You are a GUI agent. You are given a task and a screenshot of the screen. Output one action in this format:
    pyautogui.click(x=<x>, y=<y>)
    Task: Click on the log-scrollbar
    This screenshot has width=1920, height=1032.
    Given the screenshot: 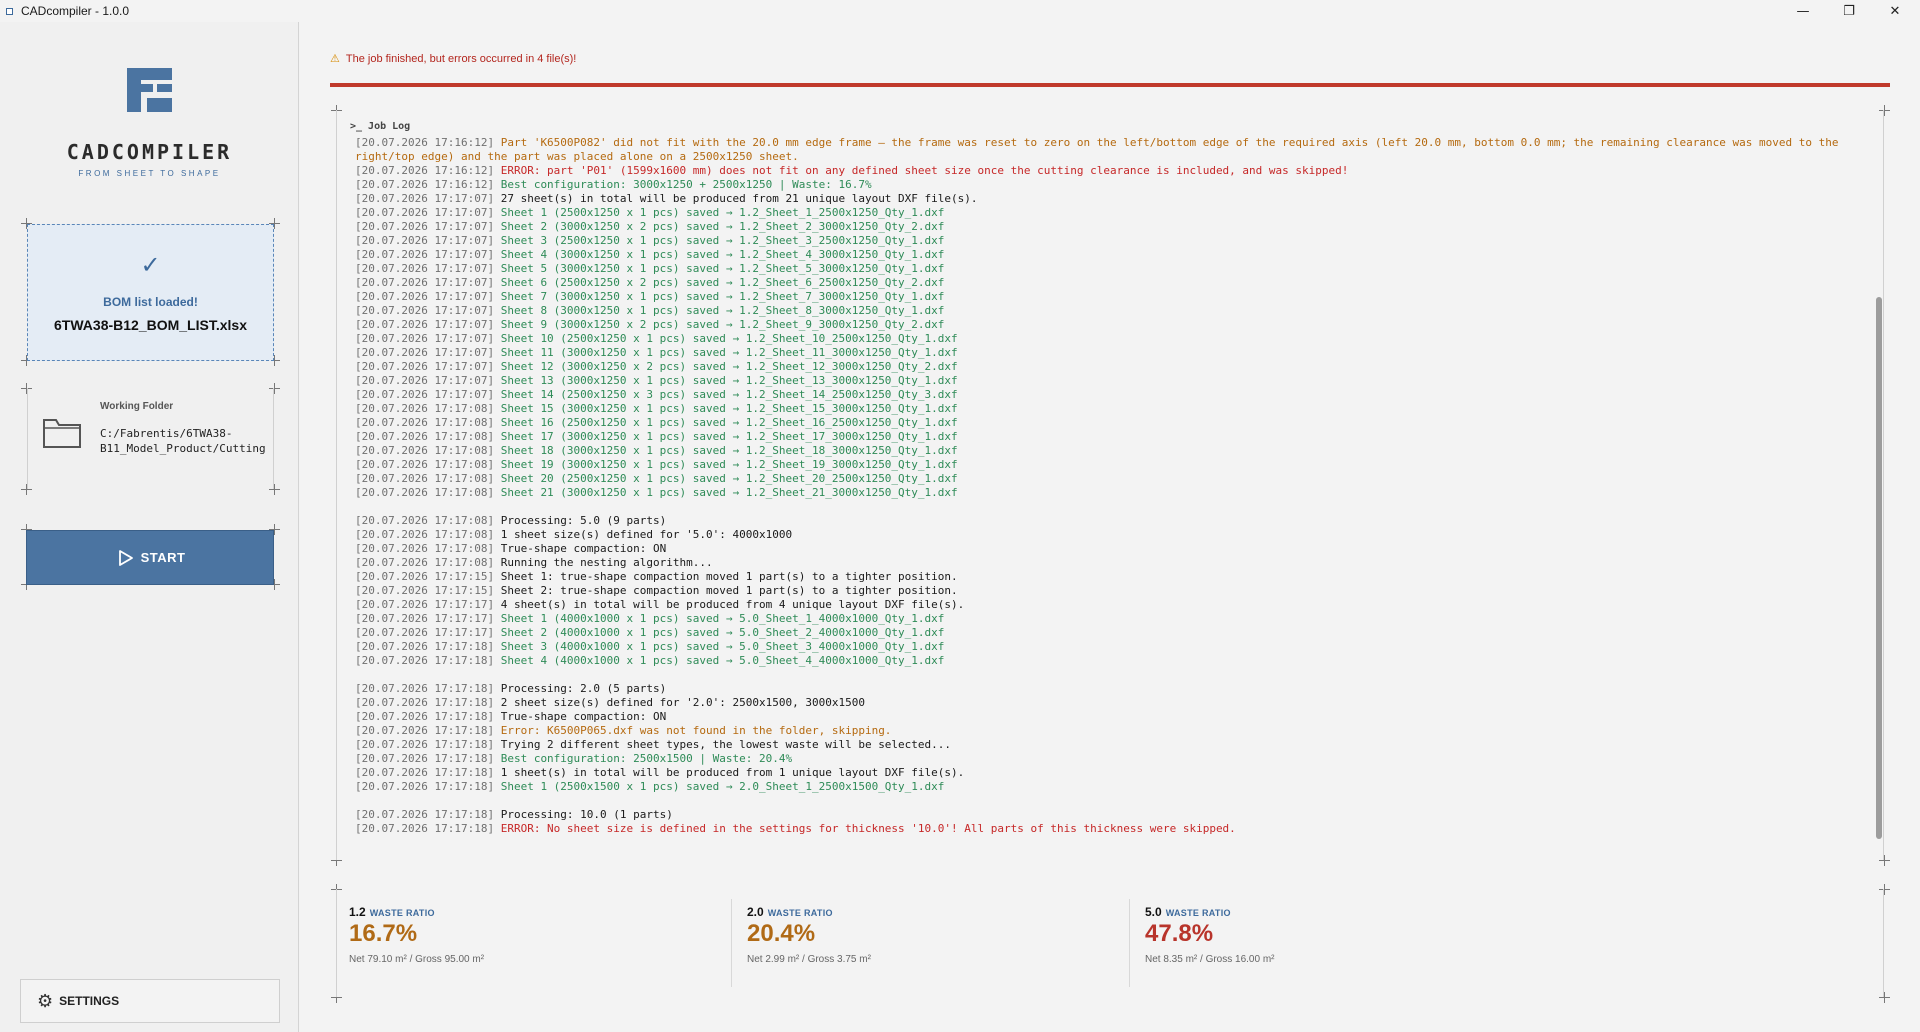 What is the action you would take?
    pyautogui.click(x=1879, y=485)
    